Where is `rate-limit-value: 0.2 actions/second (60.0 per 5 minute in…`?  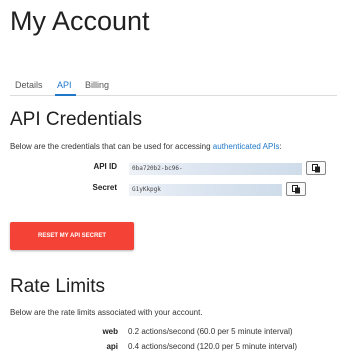
rate-limit-value: 0.2 actions/second (60.0 per 5 minute in… is located at coordinates (210, 331).